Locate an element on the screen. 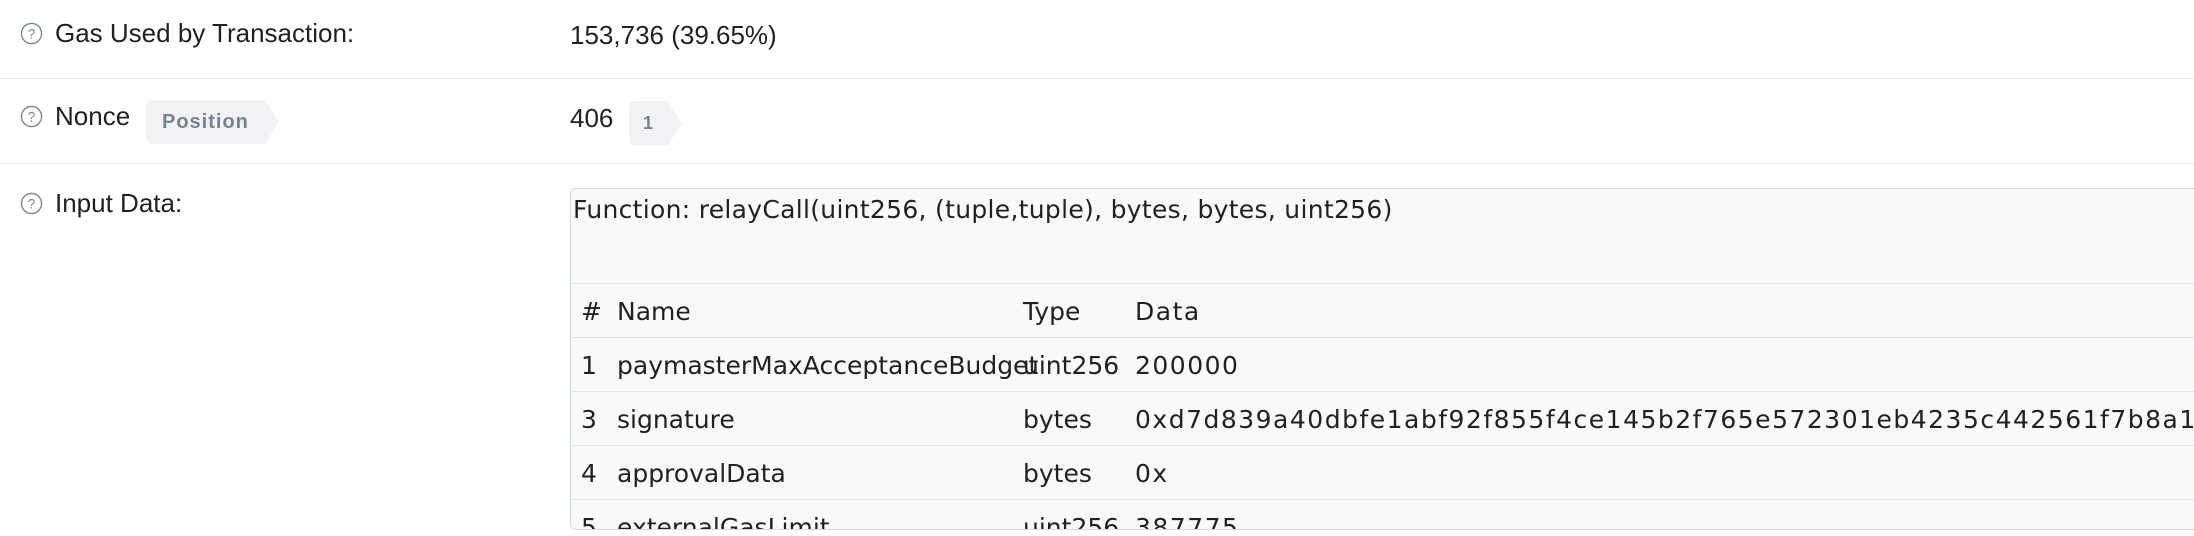 This screenshot has height=536, width=2194. header-type: Type is located at coordinates (1052, 311).